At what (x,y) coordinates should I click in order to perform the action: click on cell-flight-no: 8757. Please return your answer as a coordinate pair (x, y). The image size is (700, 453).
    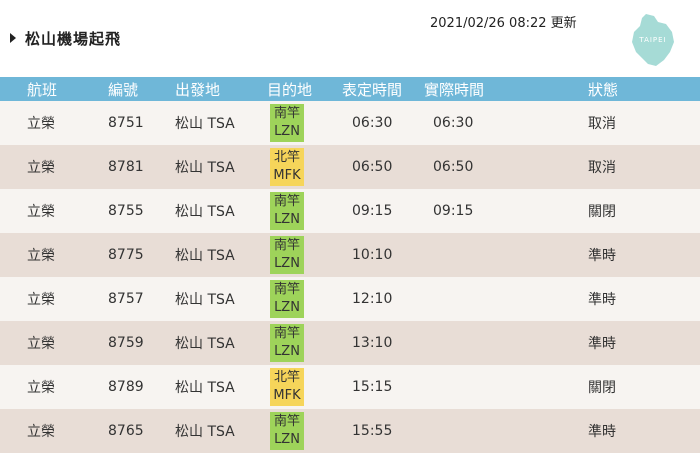
    Looking at the image, I should click on (126, 299).